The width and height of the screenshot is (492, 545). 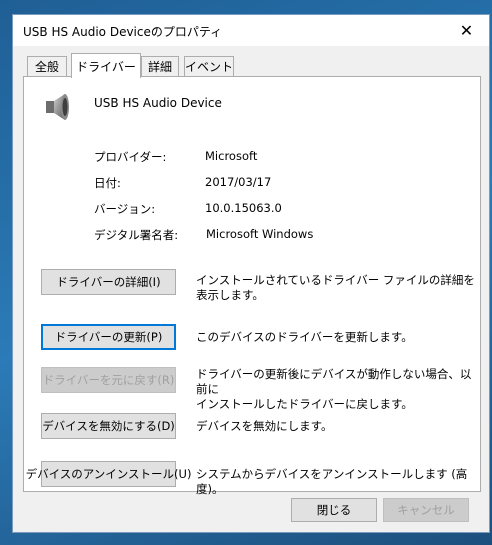 What do you see at coordinates (136, 235) in the screenshot?
I see `signer-label: デジタル署名者:` at bounding box center [136, 235].